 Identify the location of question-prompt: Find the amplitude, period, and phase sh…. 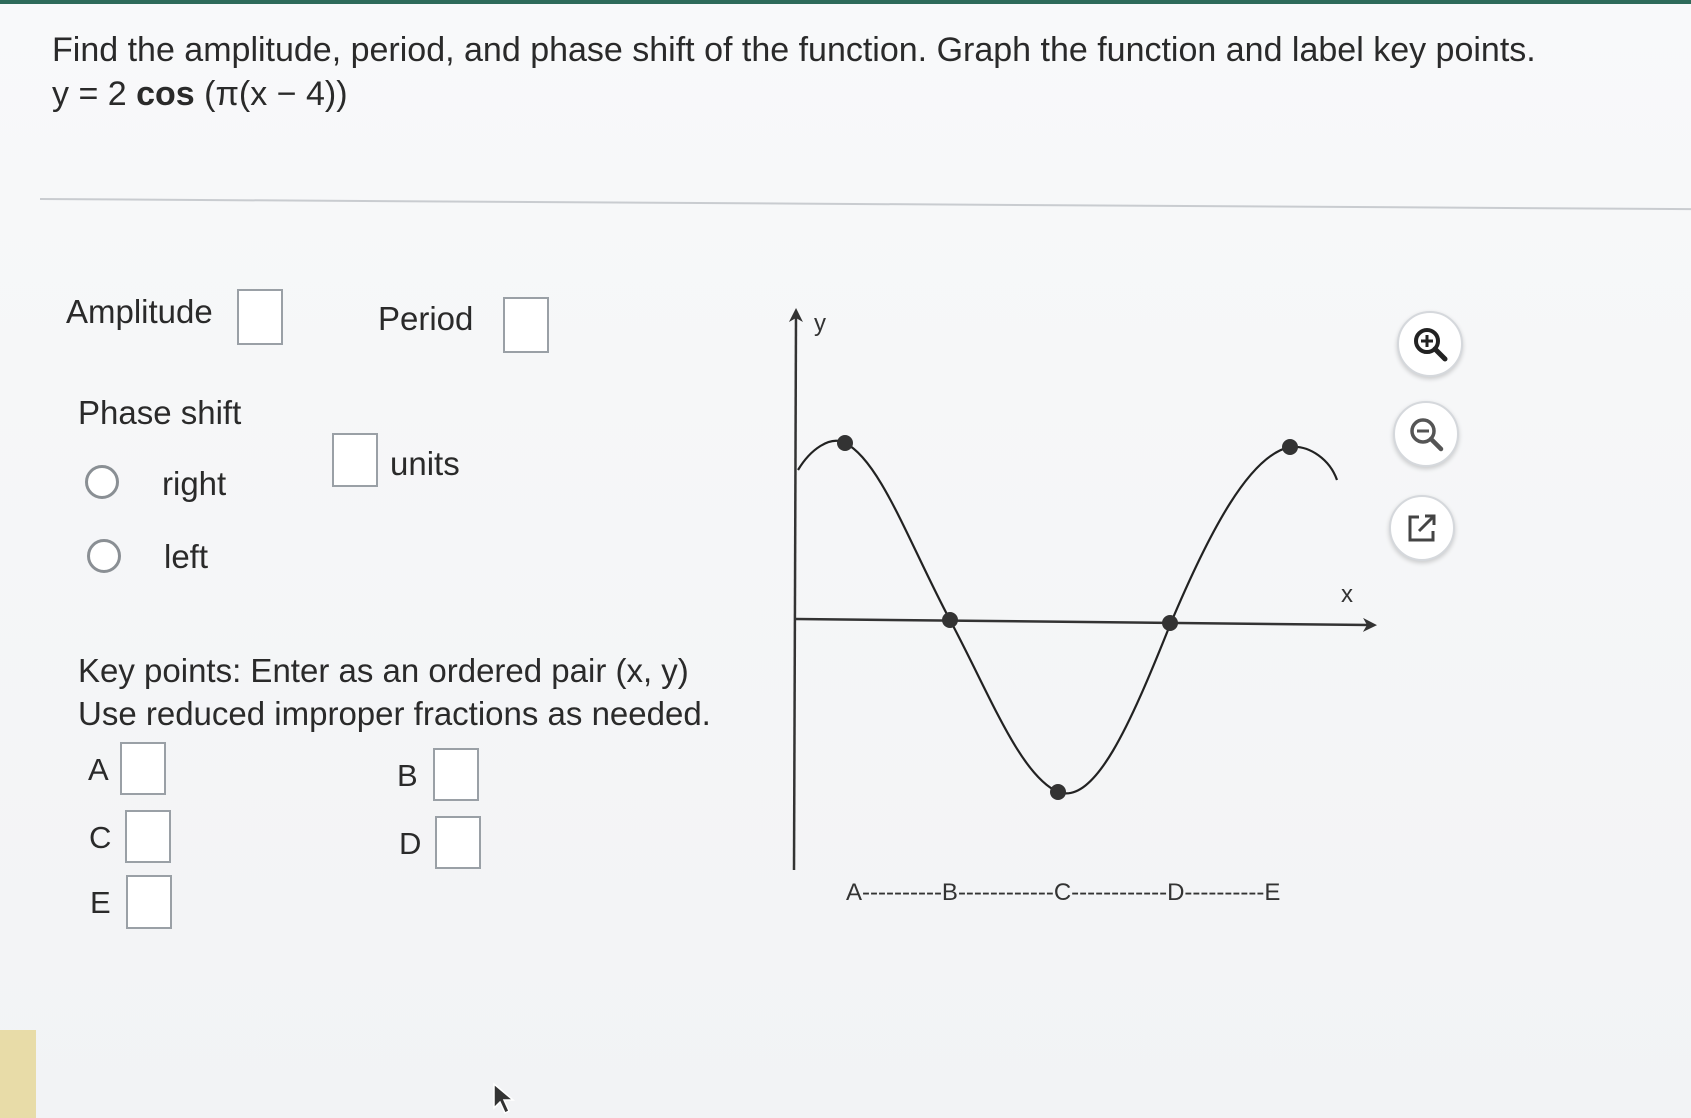
(794, 50).